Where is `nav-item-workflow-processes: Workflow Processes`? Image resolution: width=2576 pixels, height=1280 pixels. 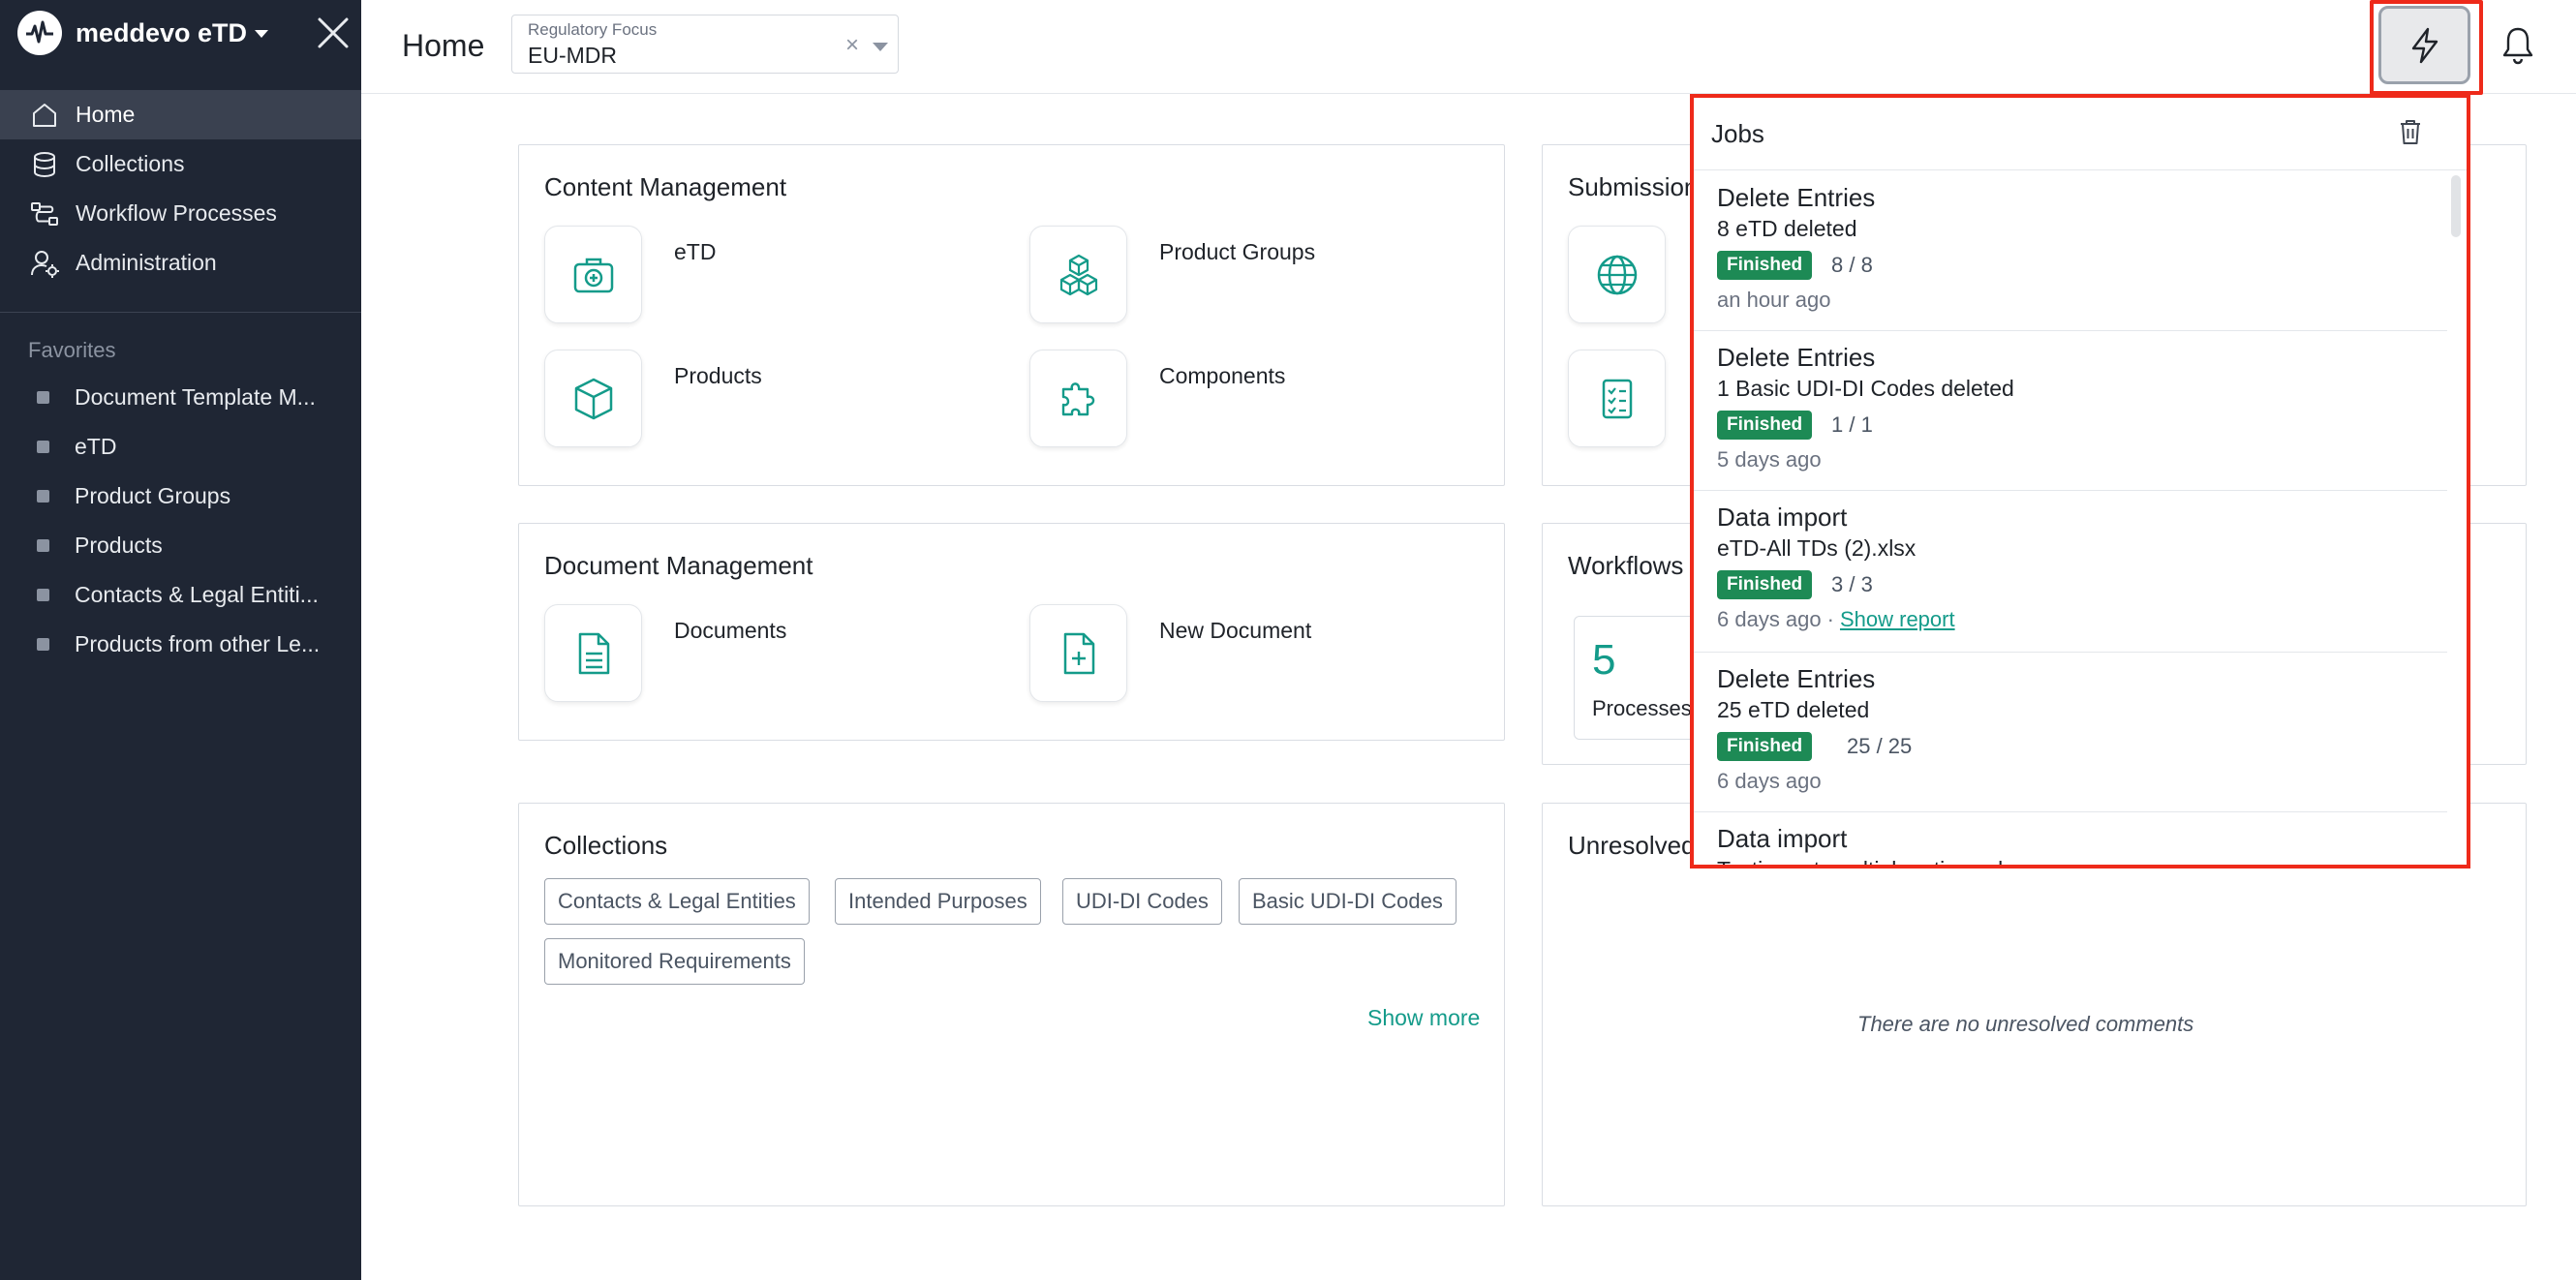 nav-item-workflow-processes: Workflow Processes is located at coordinates (180, 213).